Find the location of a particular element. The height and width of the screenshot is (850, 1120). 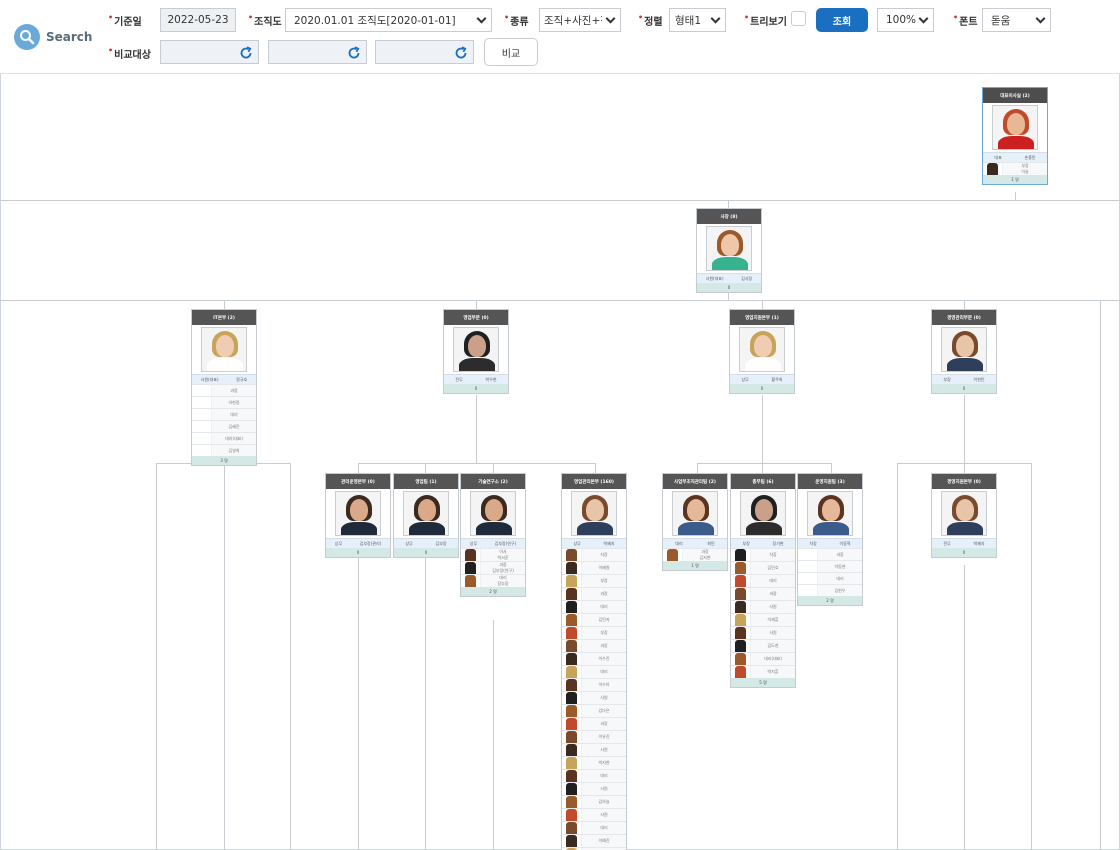

member-row: 김영희 is located at coordinates (224, 450).